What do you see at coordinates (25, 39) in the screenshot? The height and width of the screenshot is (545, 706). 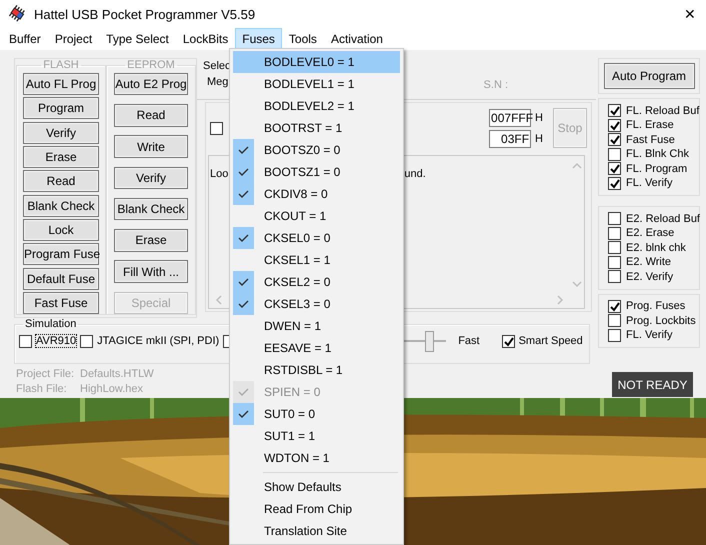 I see `menu-bar-item: Buffer` at bounding box center [25, 39].